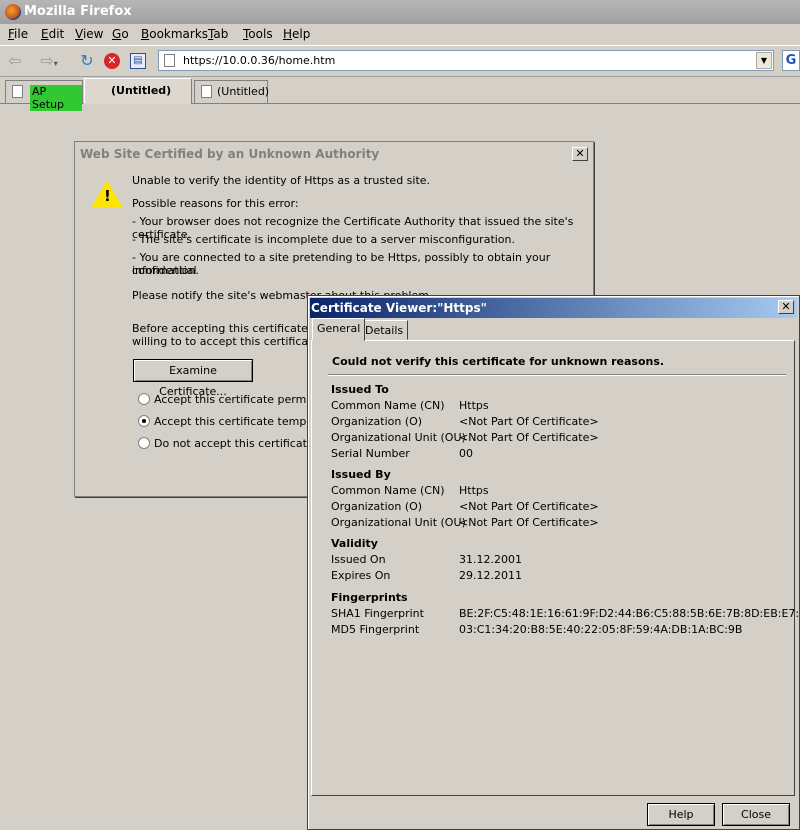 This screenshot has height=830, width=800. What do you see at coordinates (339, 329) in the screenshot?
I see `tab-general: General` at bounding box center [339, 329].